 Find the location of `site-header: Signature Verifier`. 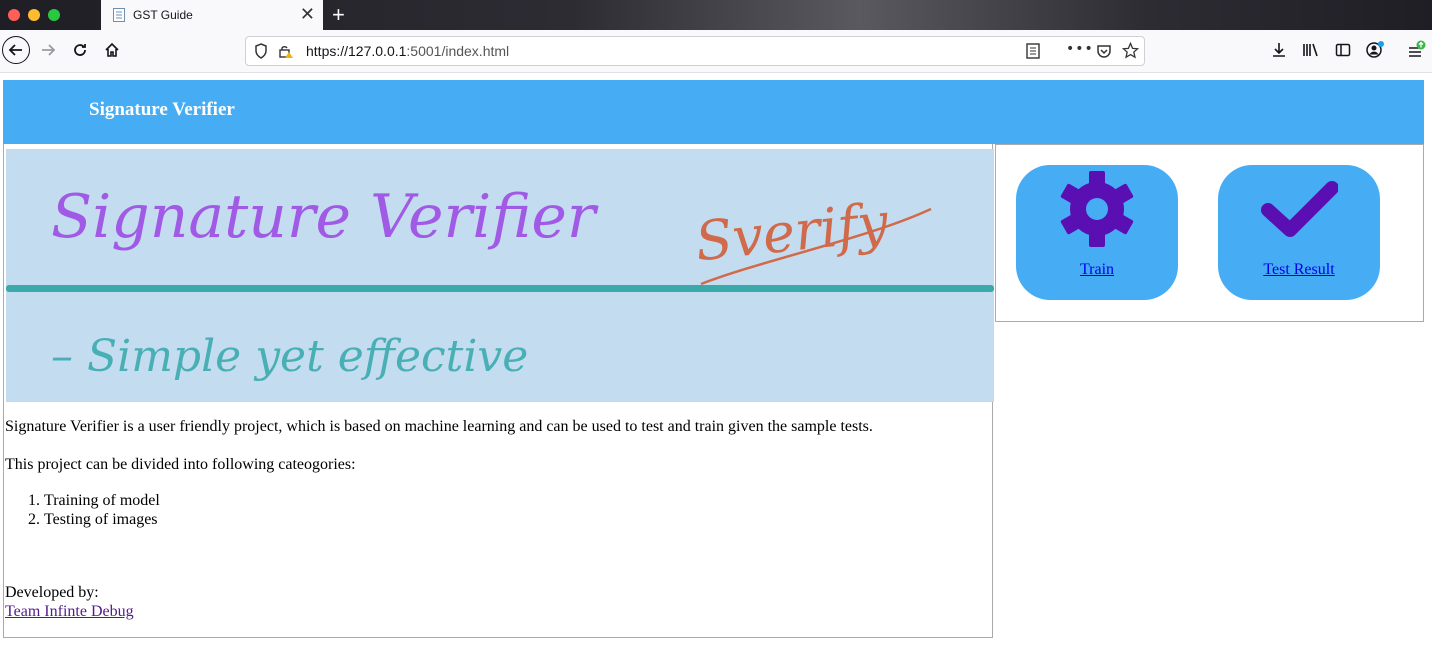

site-header: Signature Verifier is located at coordinates (713, 112).